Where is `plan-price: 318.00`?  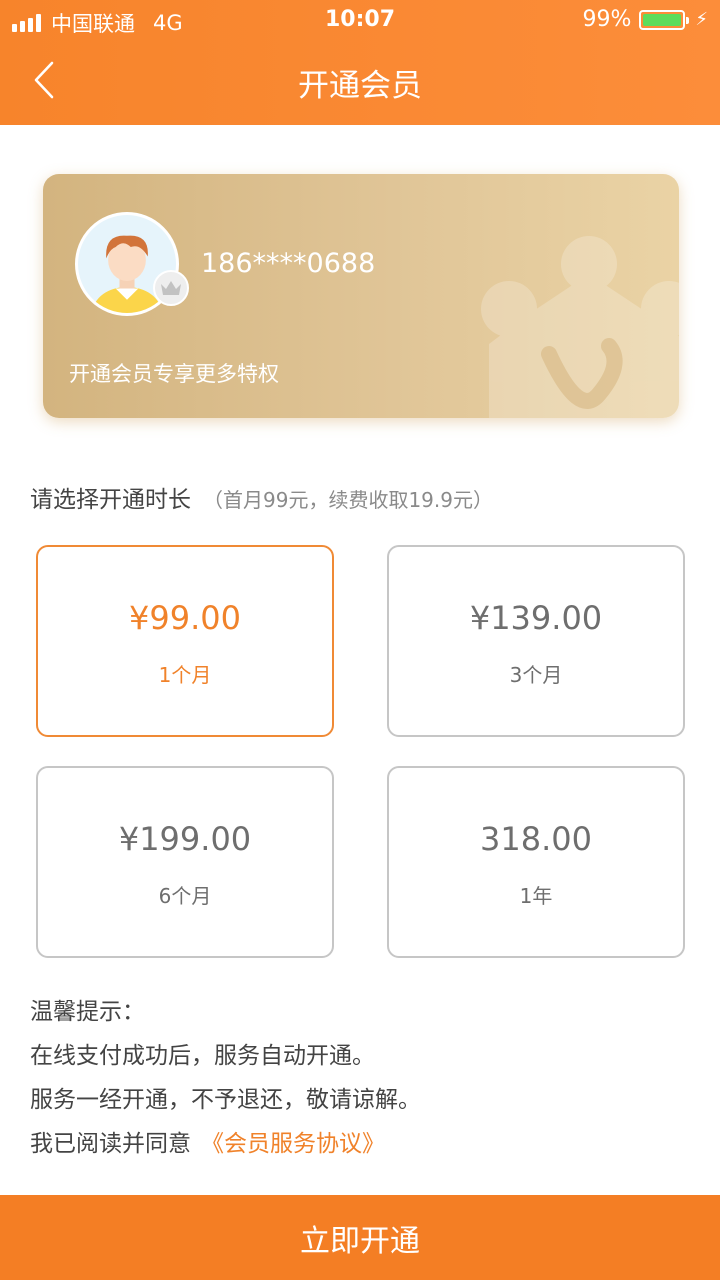
plan-price: 318.00 is located at coordinates (536, 839).